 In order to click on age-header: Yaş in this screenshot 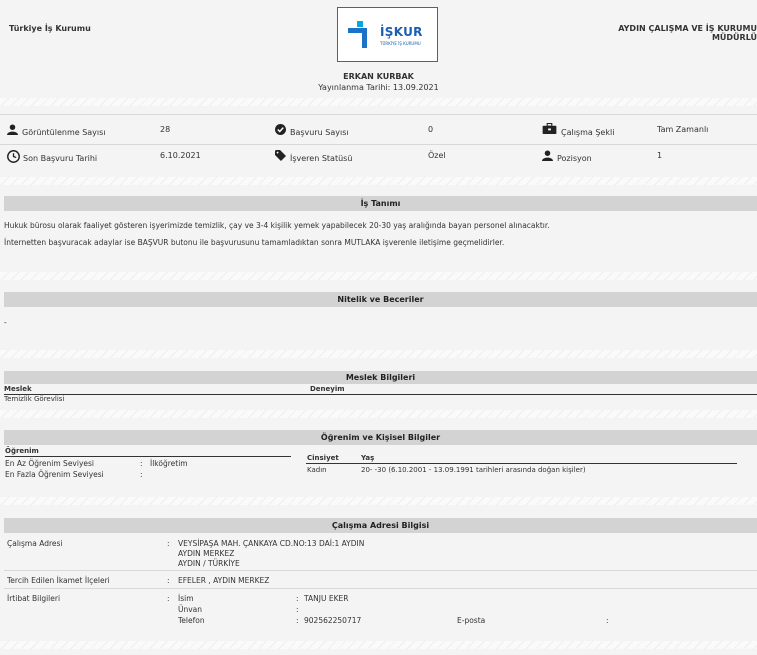, I will do `click(368, 458)`.